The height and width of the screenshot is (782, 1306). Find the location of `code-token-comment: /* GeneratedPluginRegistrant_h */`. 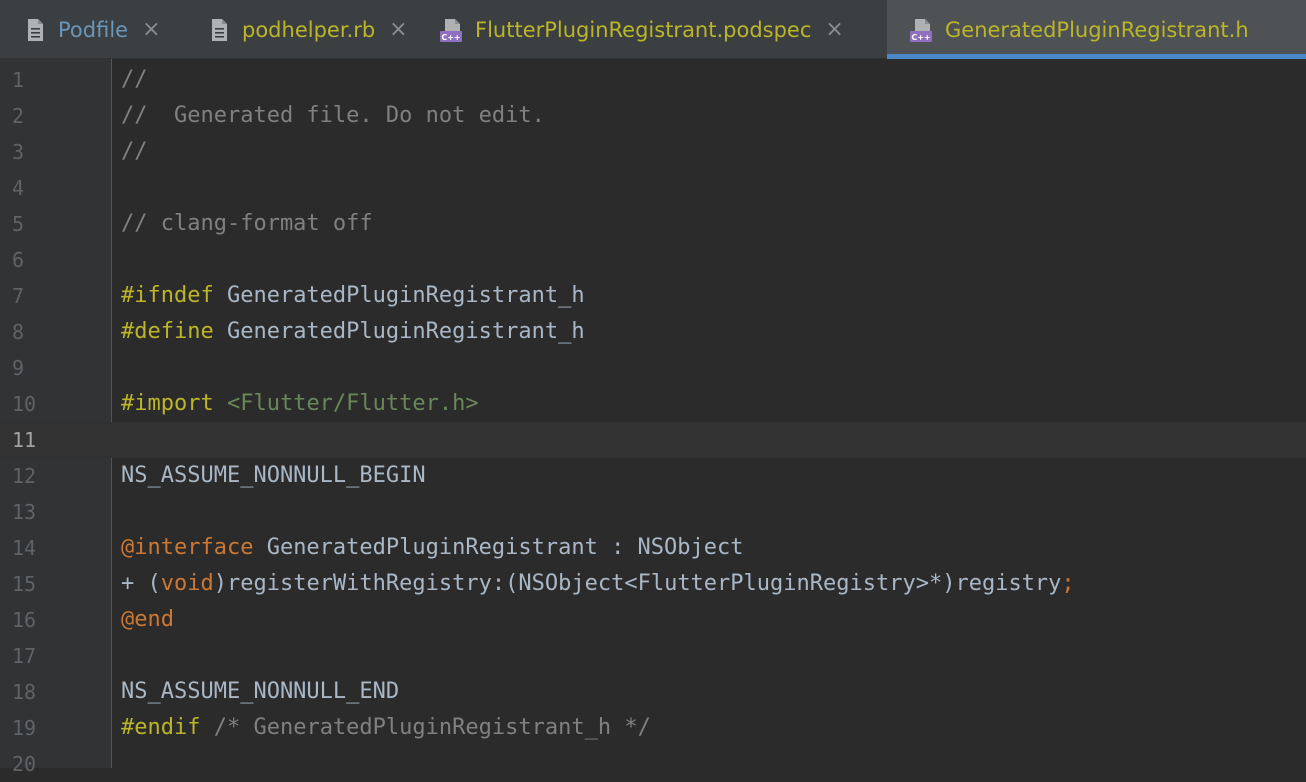

code-token-comment: /* GeneratedPluginRegistrant_h */ is located at coordinates (432, 727).